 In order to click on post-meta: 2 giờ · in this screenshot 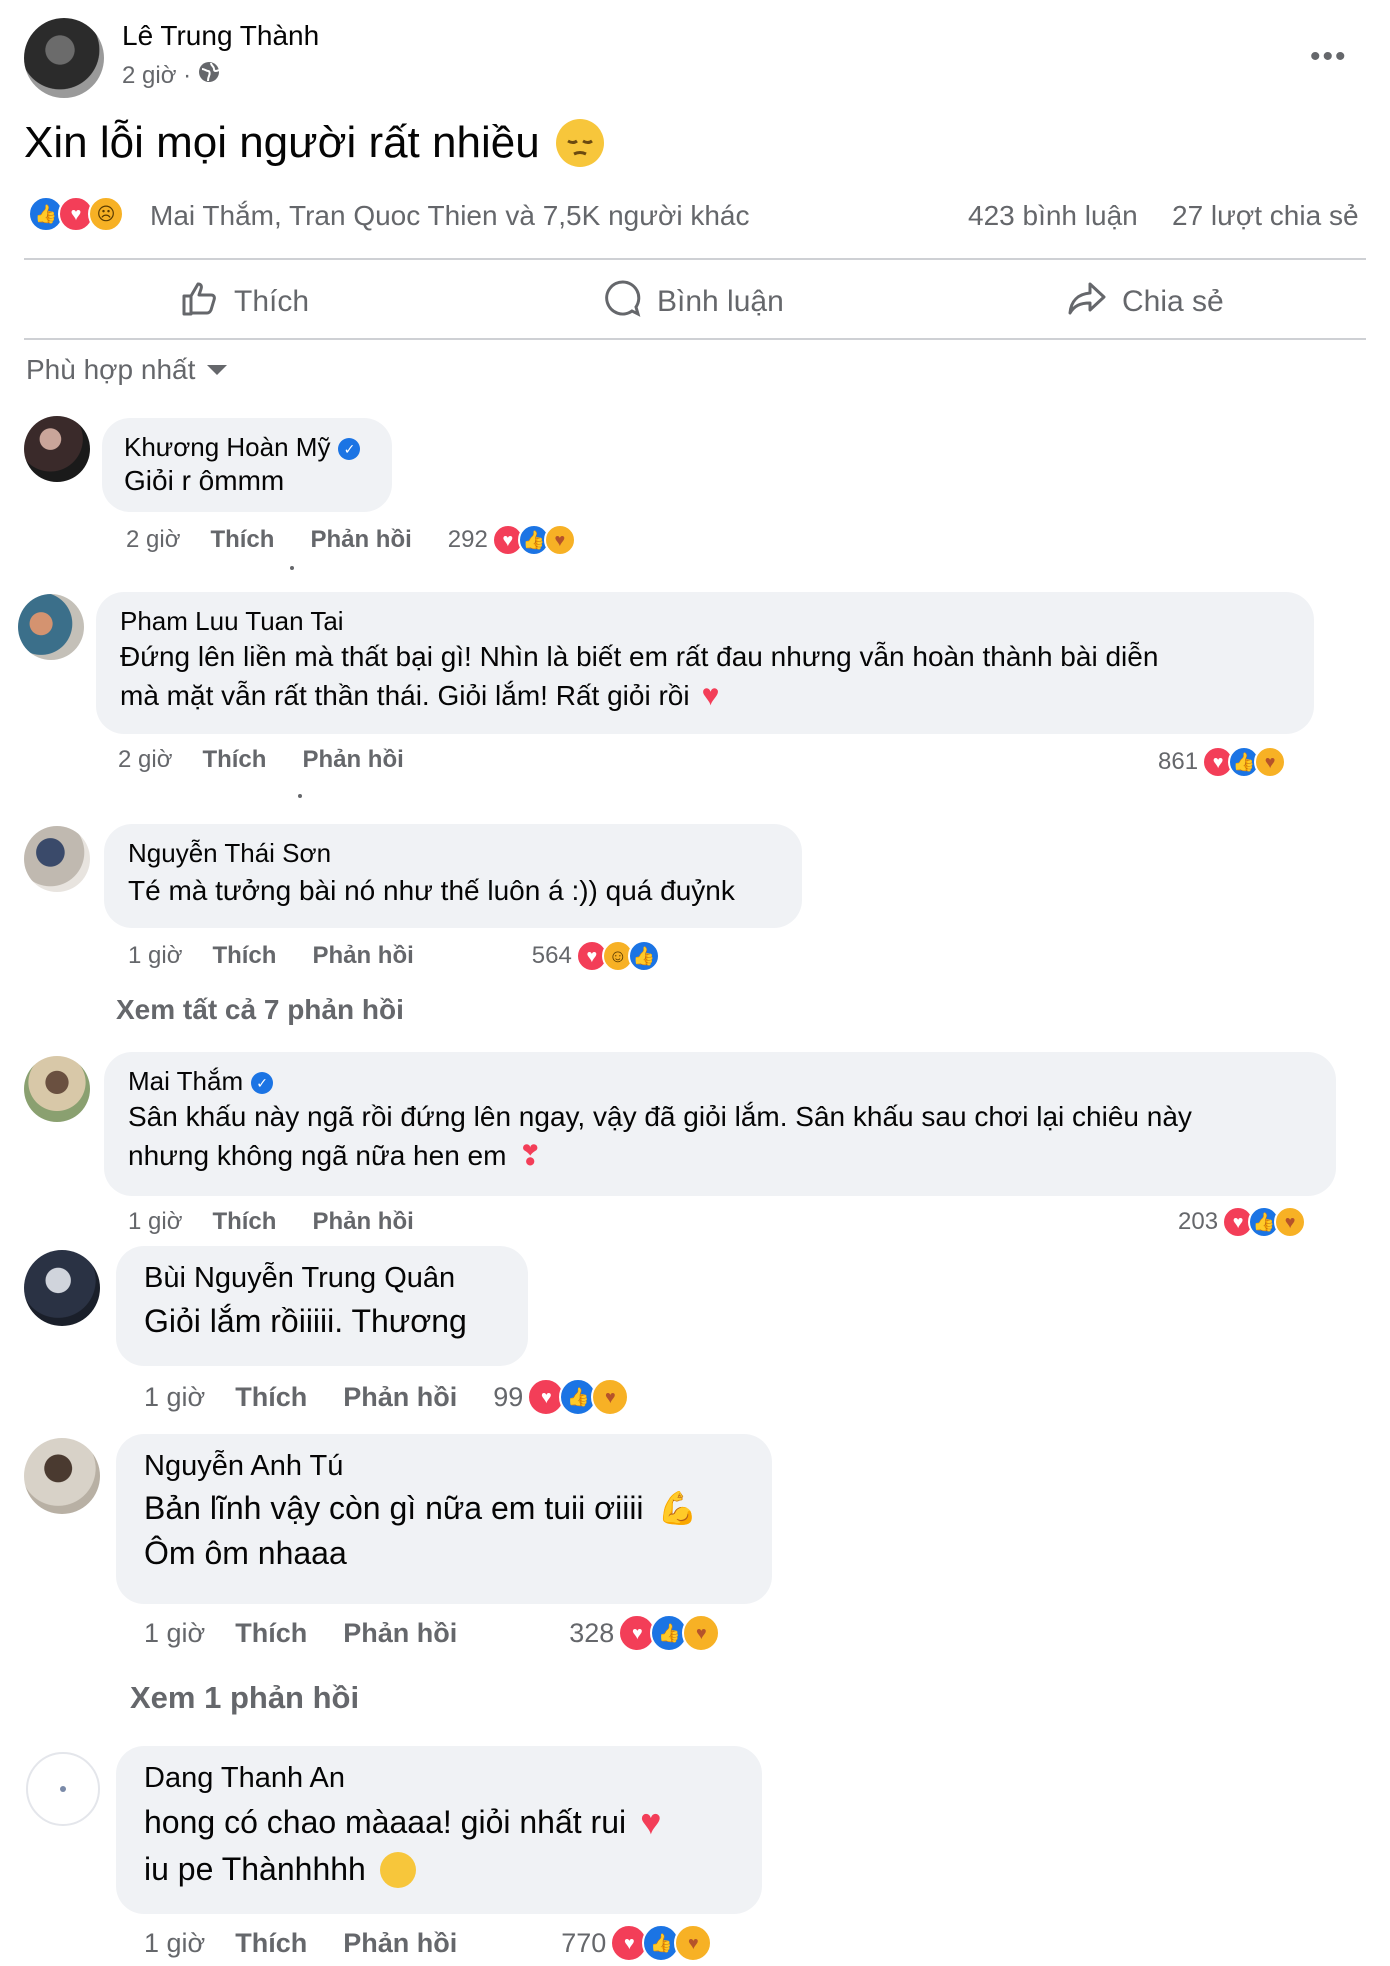, I will do `click(171, 75)`.